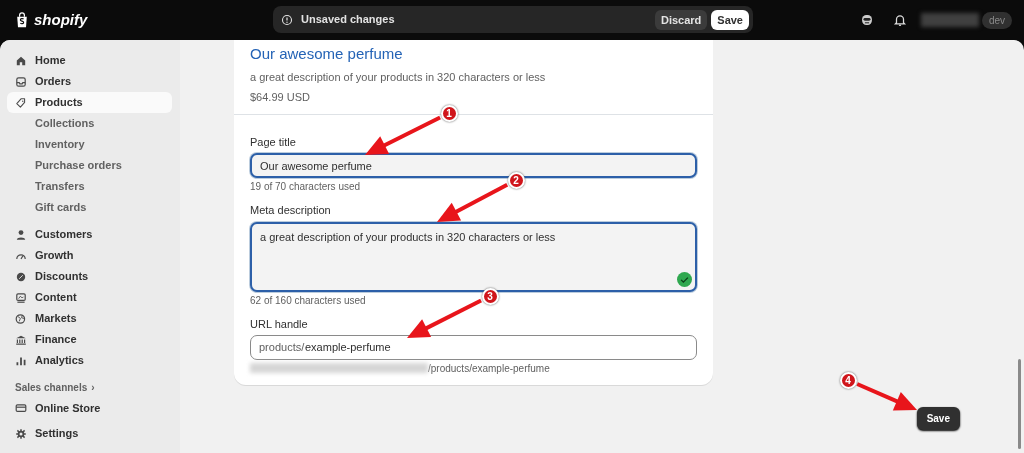 The height and width of the screenshot is (453, 1024). What do you see at coordinates (326, 54) in the screenshot?
I see `preview-title: Our awesome perfume` at bounding box center [326, 54].